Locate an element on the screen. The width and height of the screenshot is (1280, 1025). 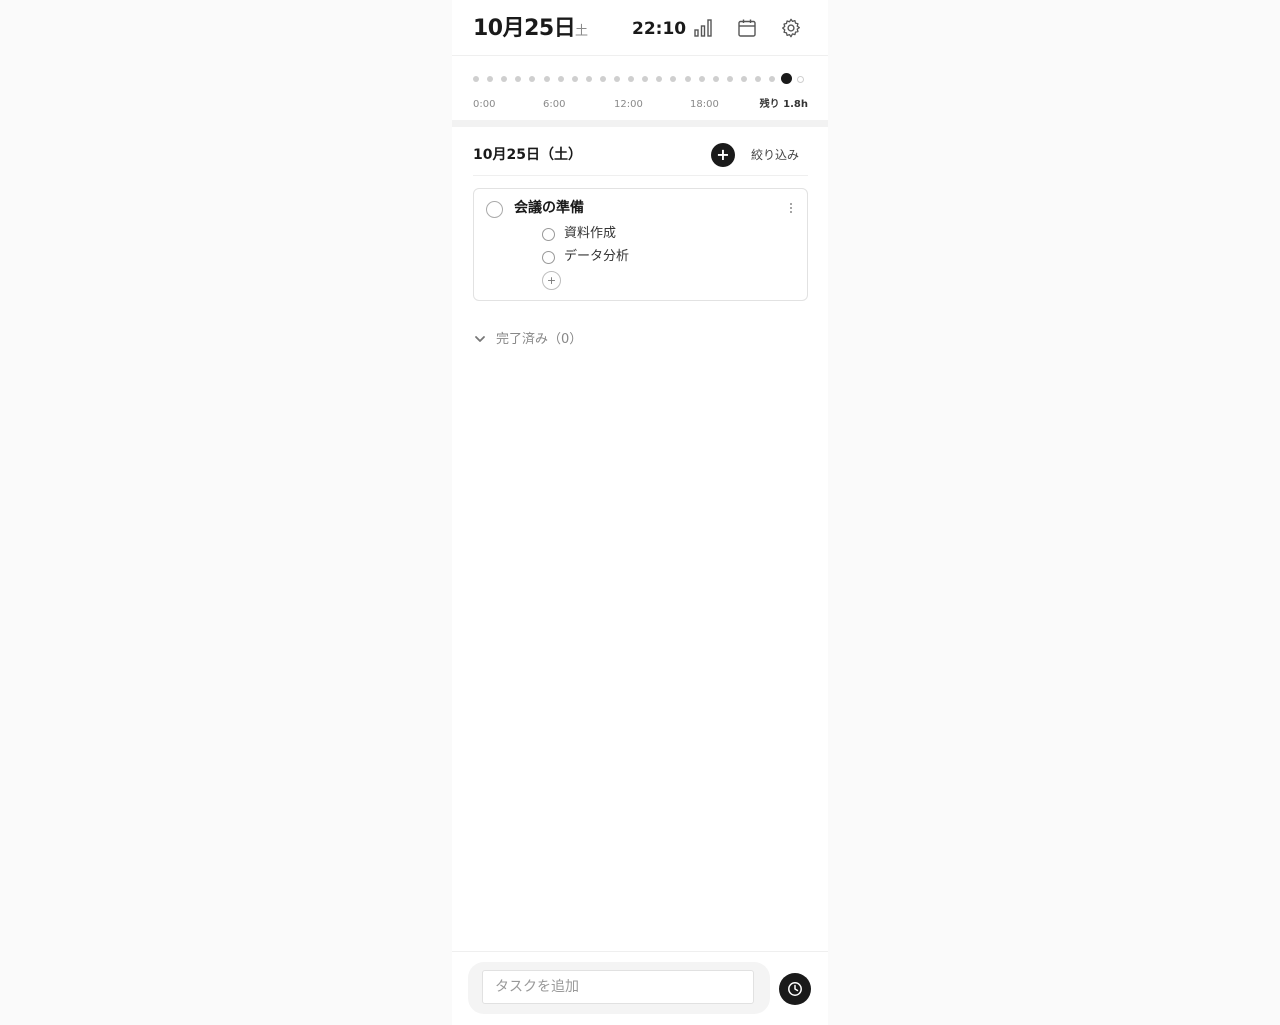
tick-label: 6:00 is located at coordinates (554, 104).